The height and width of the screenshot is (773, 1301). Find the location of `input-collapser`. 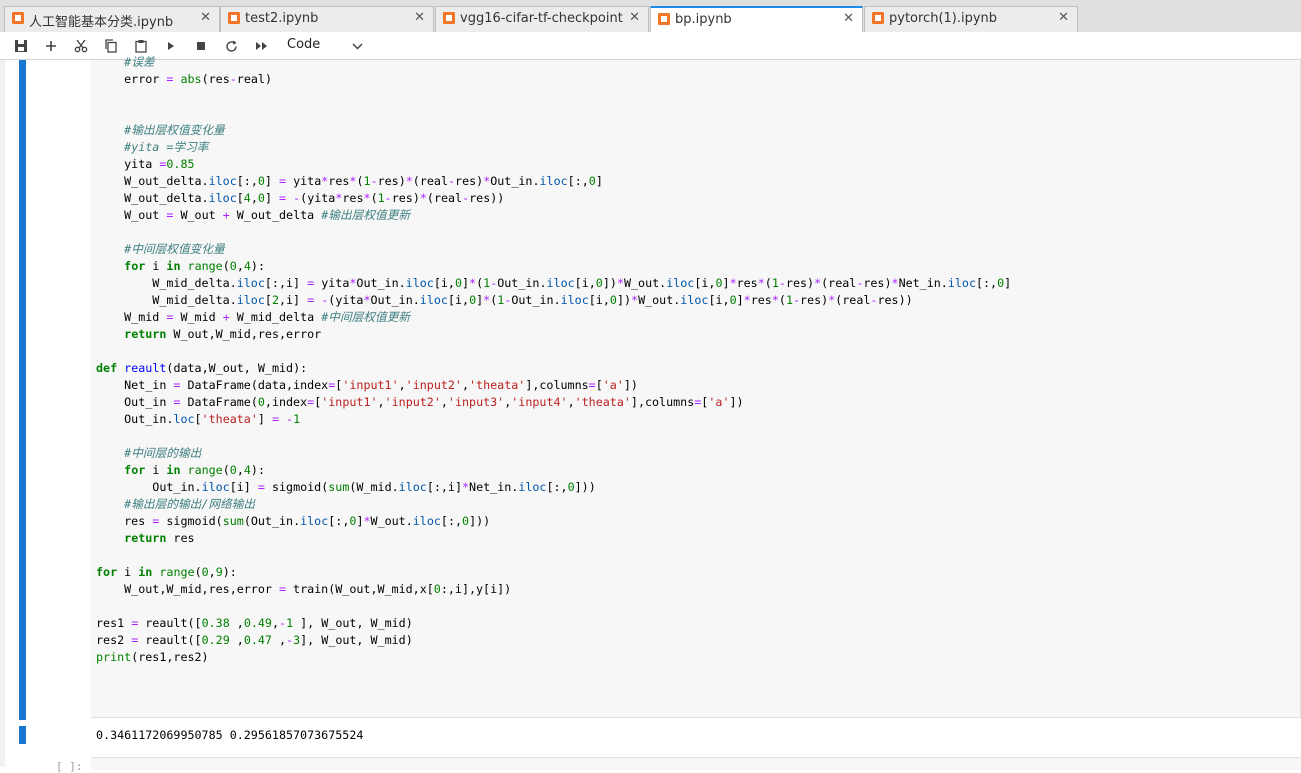

input-collapser is located at coordinates (22, 390).